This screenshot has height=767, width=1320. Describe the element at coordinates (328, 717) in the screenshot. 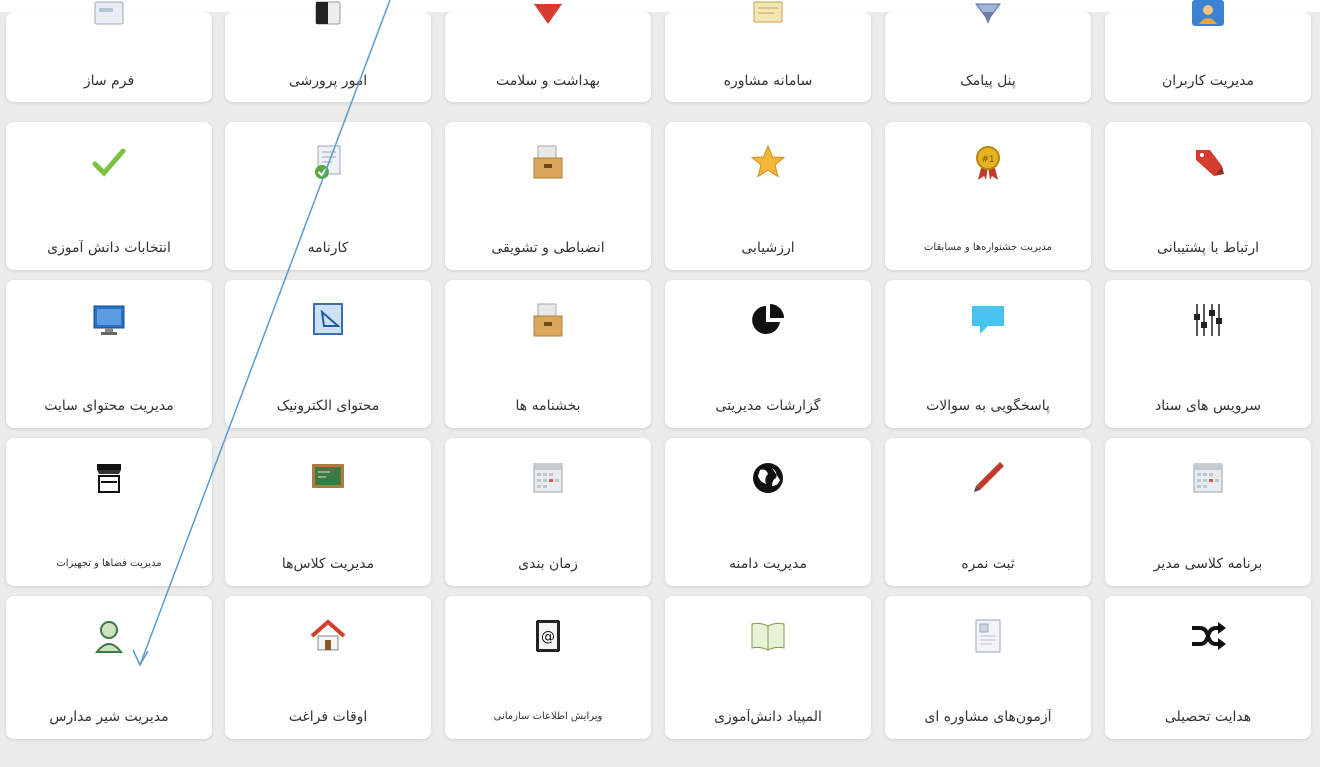

I see `tile-label: اوقات فراغت` at that location.